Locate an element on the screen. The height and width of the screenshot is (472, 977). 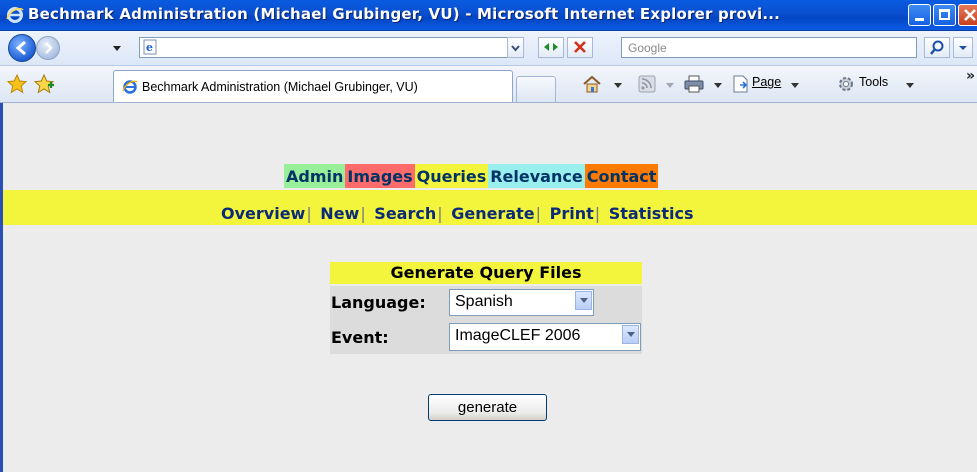
page-menu-label: Page is located at coordinates (767, 82).